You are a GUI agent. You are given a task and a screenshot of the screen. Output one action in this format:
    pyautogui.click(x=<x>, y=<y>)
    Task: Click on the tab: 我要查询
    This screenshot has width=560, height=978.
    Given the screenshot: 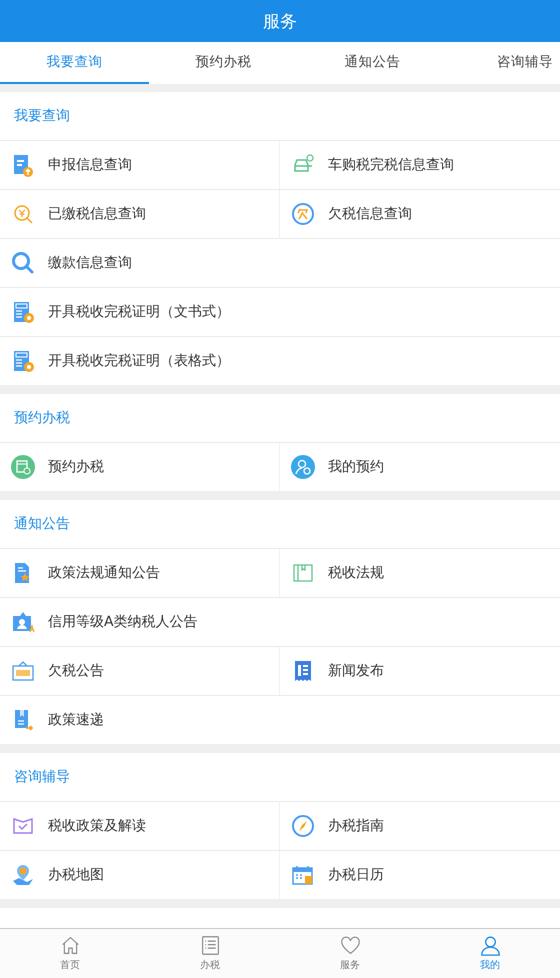 What is the action you would take?
    pyautogui.click(x=74, y=63)
    